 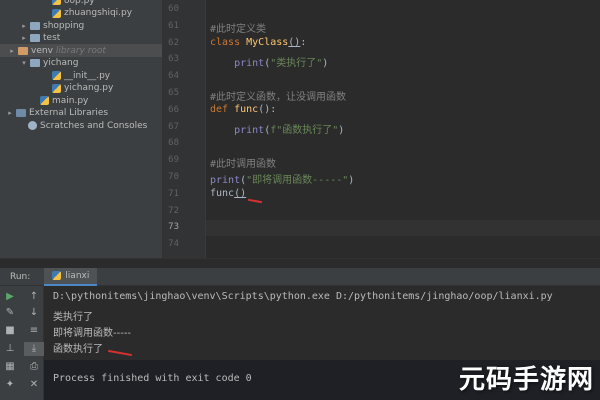 What do you see at coordinates (222, 193) in the screenshot?
I see `function-call: func` at bounding box center [222, 193].